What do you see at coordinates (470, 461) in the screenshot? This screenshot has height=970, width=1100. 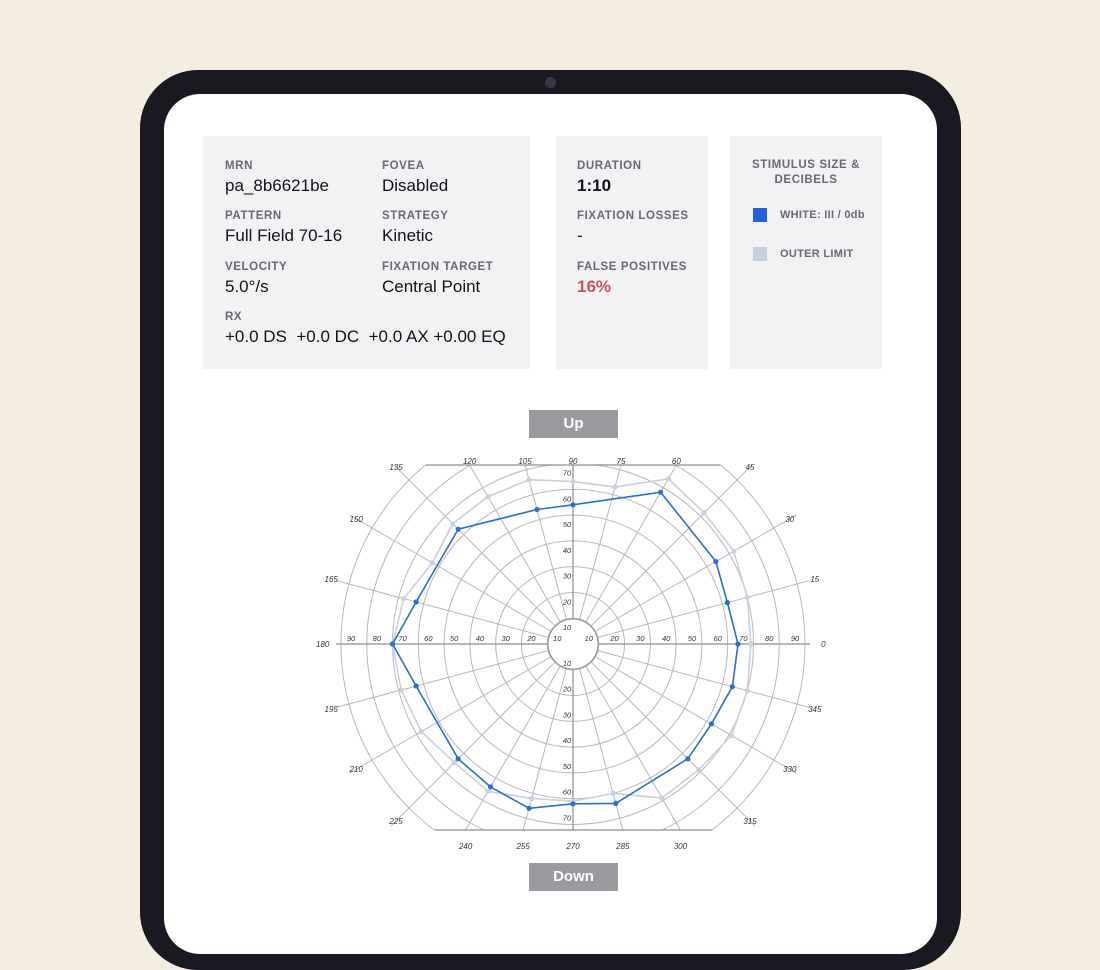 I see `angle-label: 120` at bounding box center [470, 461].